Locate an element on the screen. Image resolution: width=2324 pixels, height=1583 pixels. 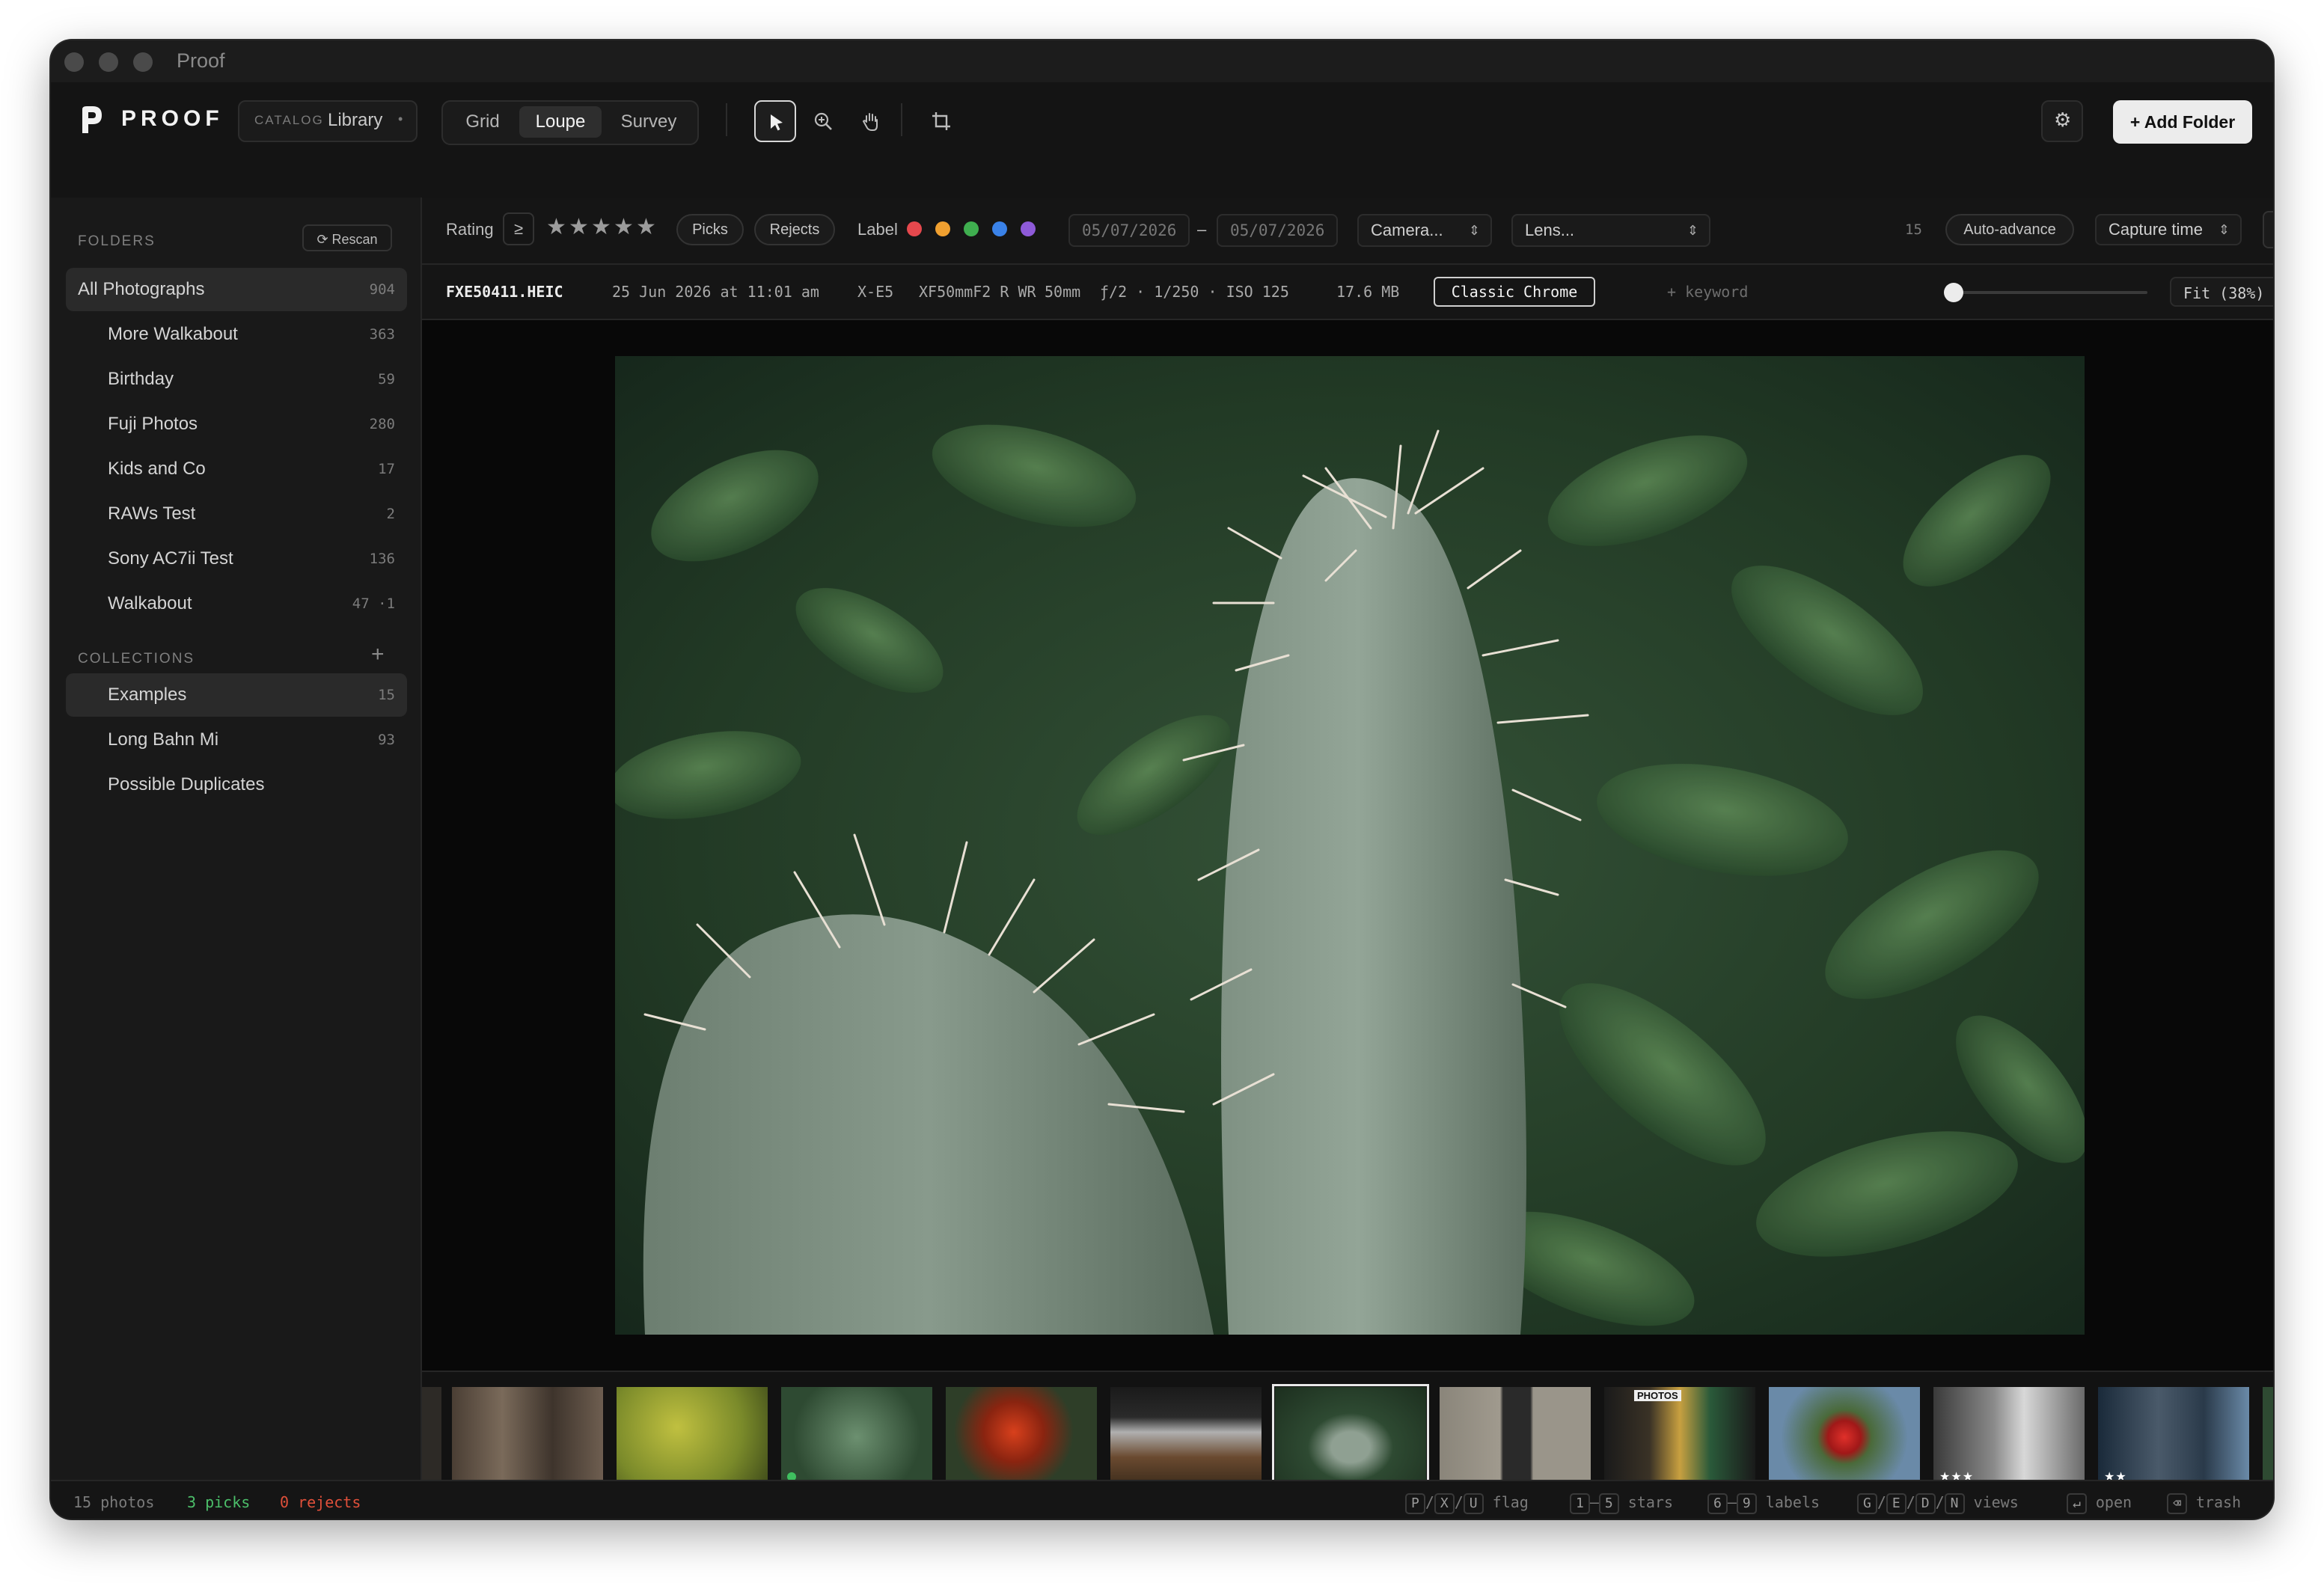
thumbnail: ★★★ is located at coordinates (2009, 1437).